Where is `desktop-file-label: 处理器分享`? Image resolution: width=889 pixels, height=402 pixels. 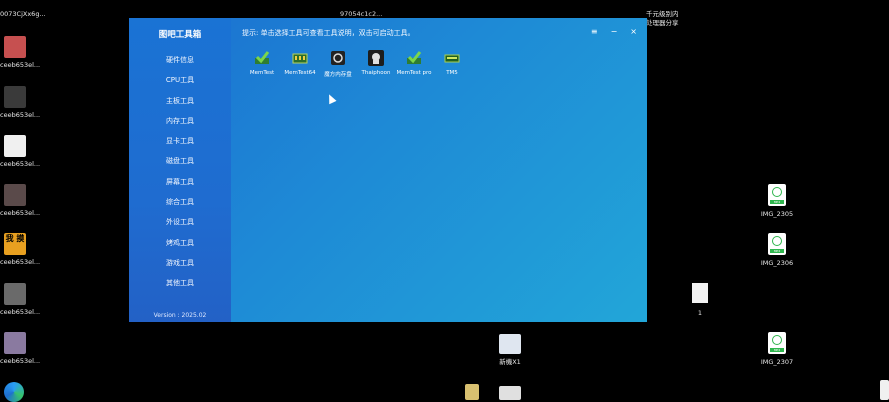 desktop-file-label: 处理器分享 is located at coordinates (662, 23).